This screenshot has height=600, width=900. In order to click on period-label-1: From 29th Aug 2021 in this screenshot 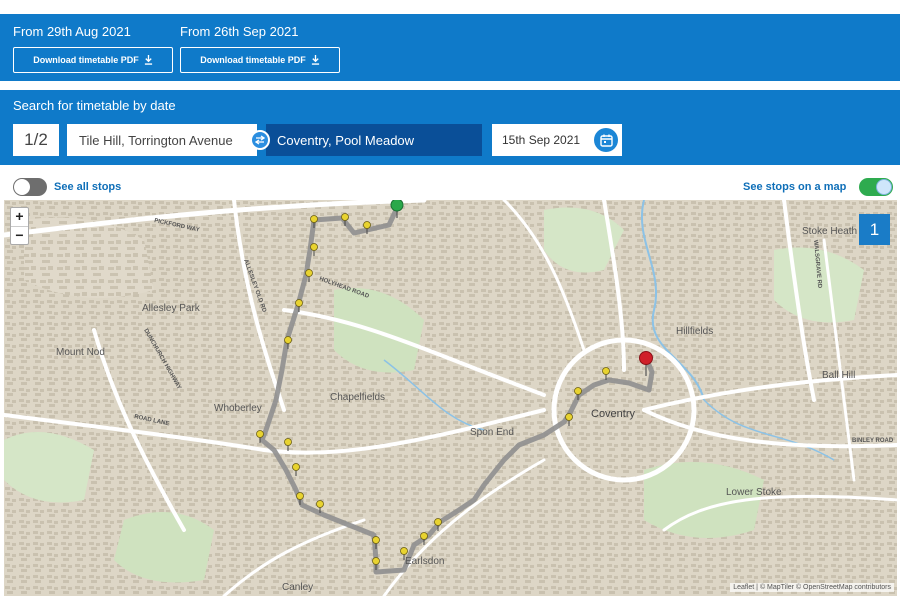, I will do `click(72, 31)`.